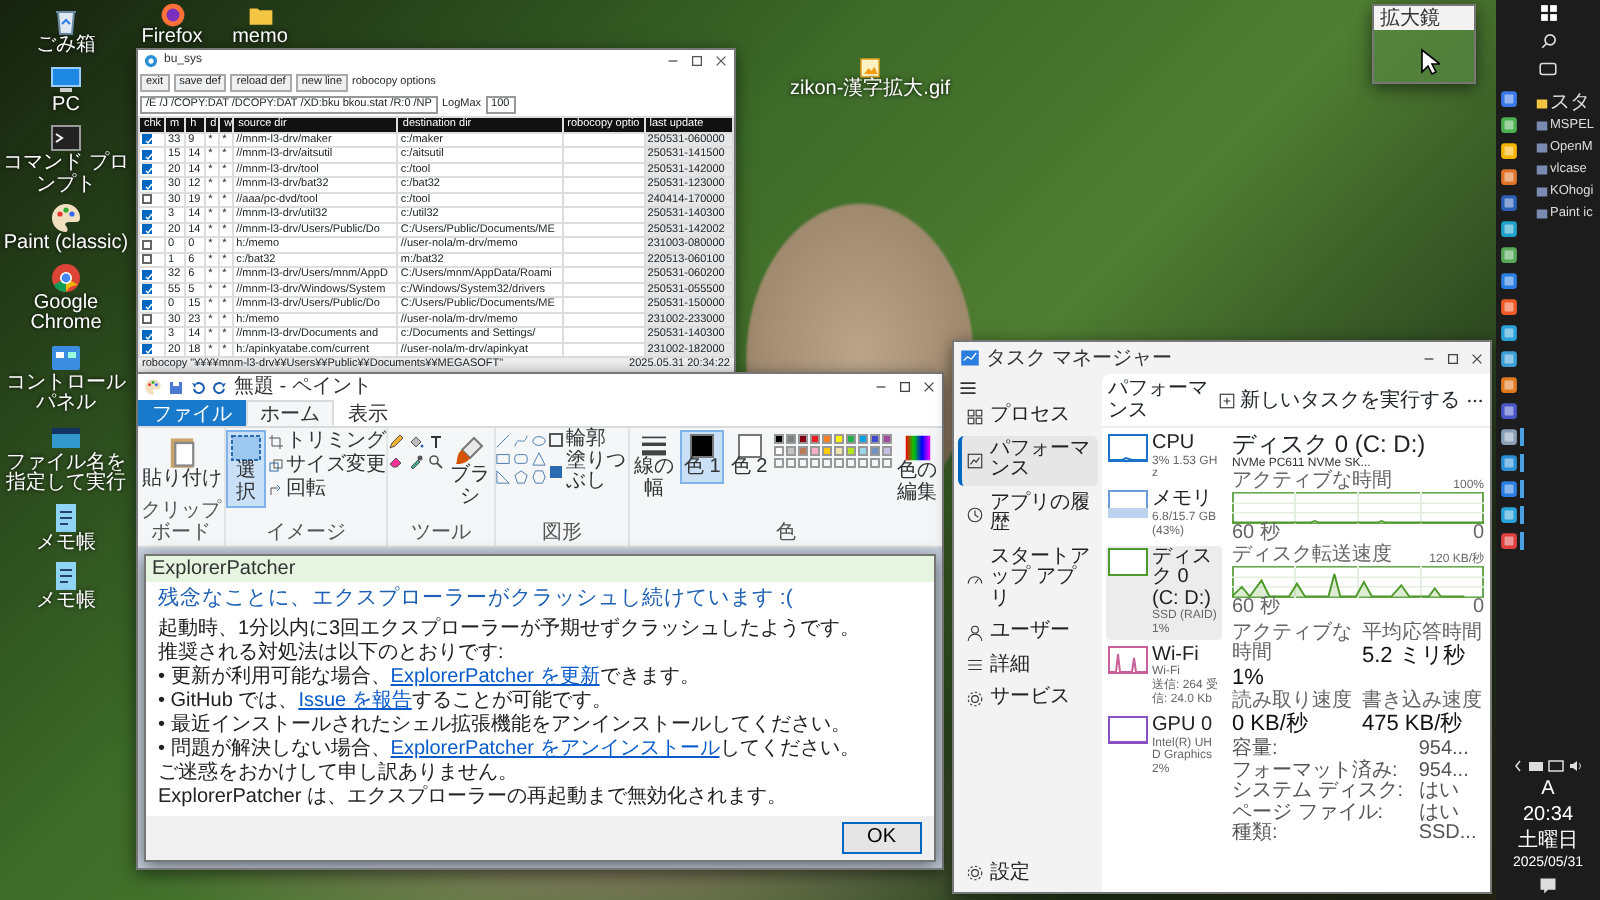  What do you see at coordinates (66, 175) in the screenshot?
I see `icon-label: コマンド プロンプト` at bounding box center [66, 175].